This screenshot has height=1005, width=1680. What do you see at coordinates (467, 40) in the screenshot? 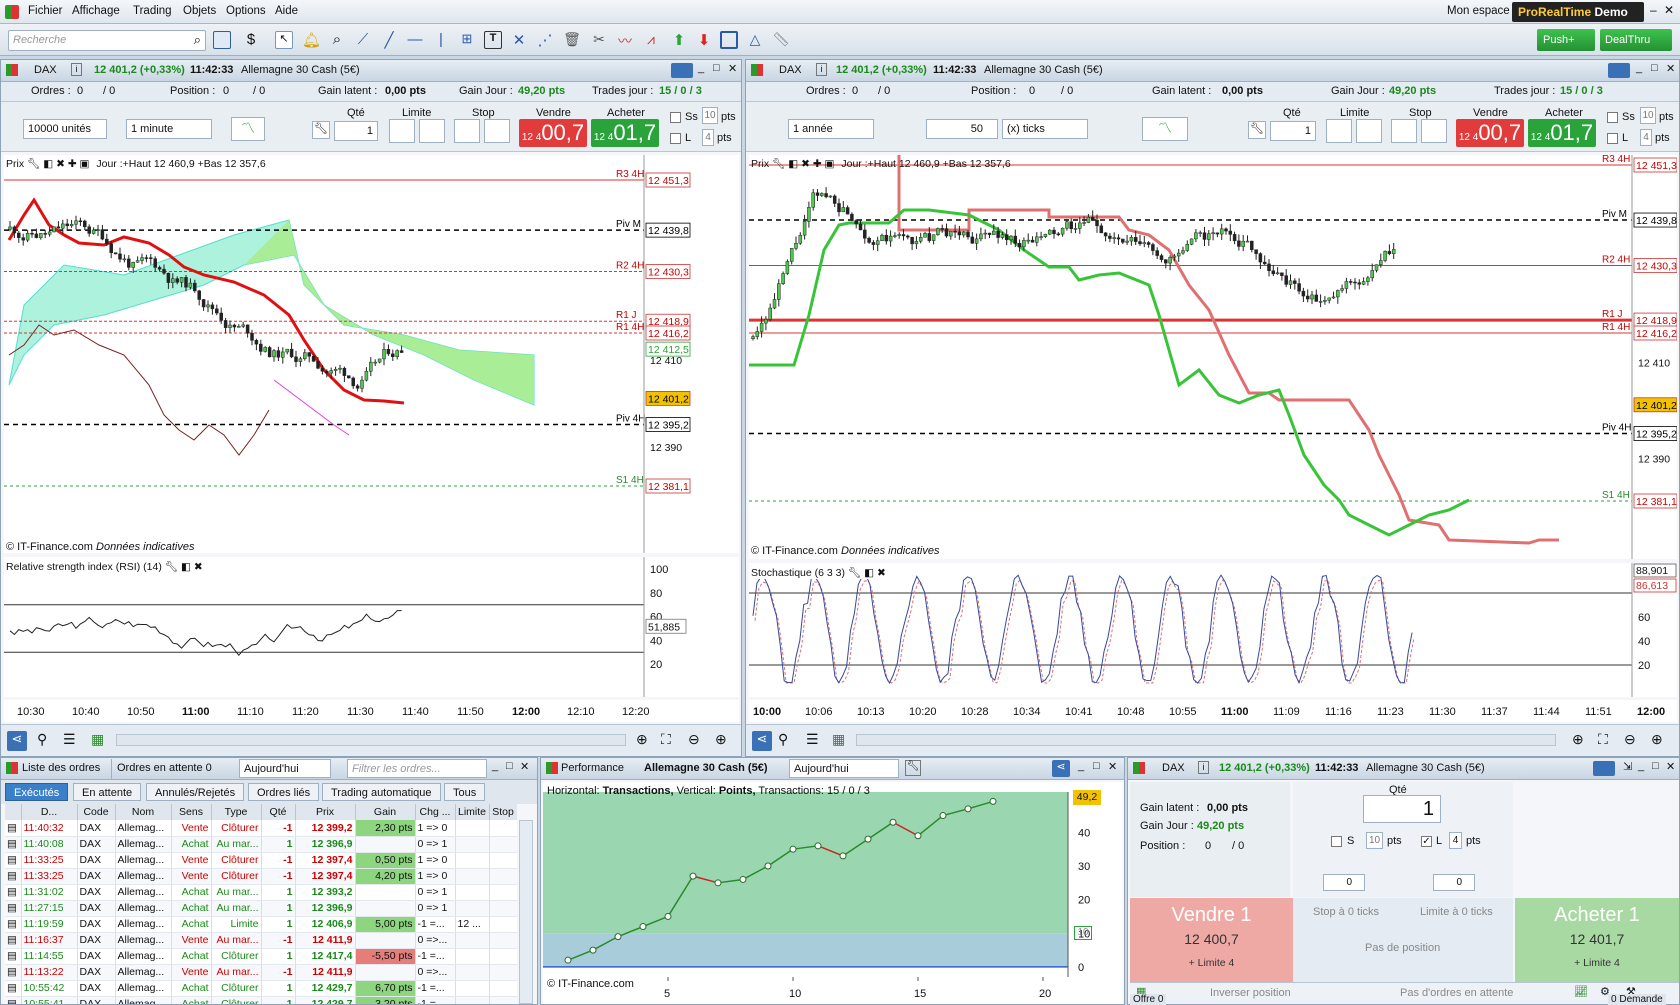
I see `channel-tool-icon: ⊞` at bounding box center [467, 40].